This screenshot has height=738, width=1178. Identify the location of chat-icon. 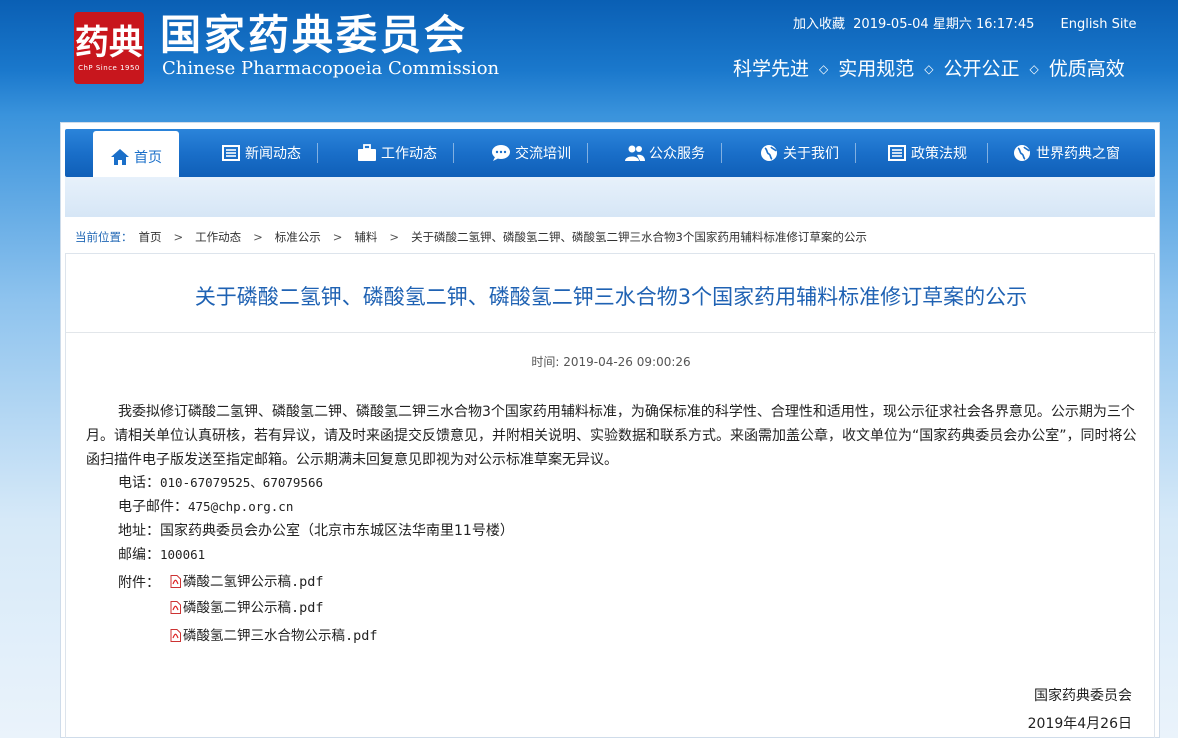
(501, 153).